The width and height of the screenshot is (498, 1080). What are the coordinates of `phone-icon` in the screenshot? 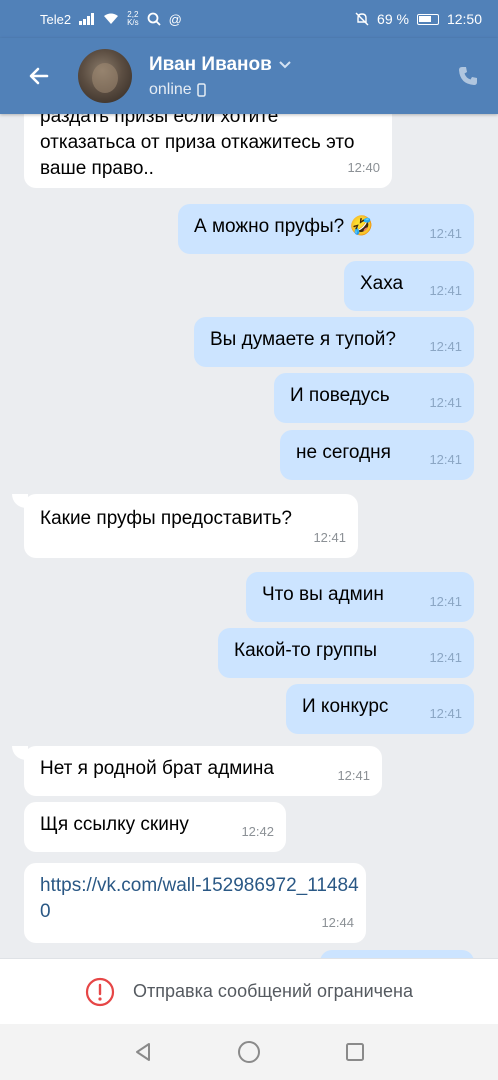 It's located at (468, 76).